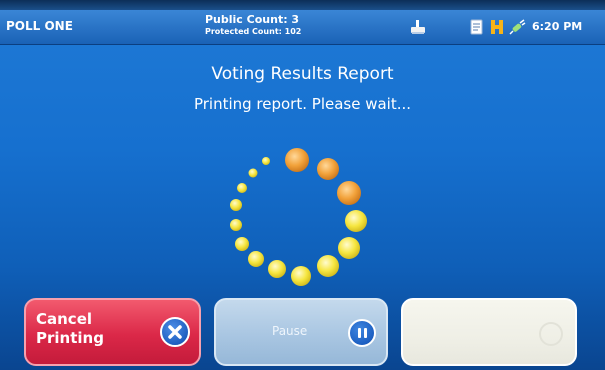  I want to click on pause-icon, so click(362, 333).